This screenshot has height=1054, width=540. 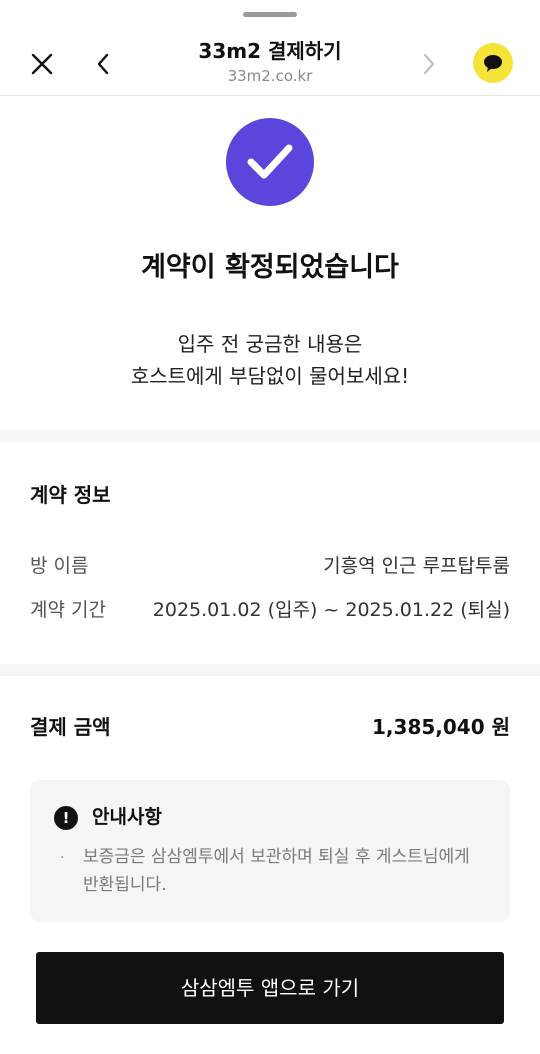 I want to click on sheet-grabber, so click(x=270, y=14).